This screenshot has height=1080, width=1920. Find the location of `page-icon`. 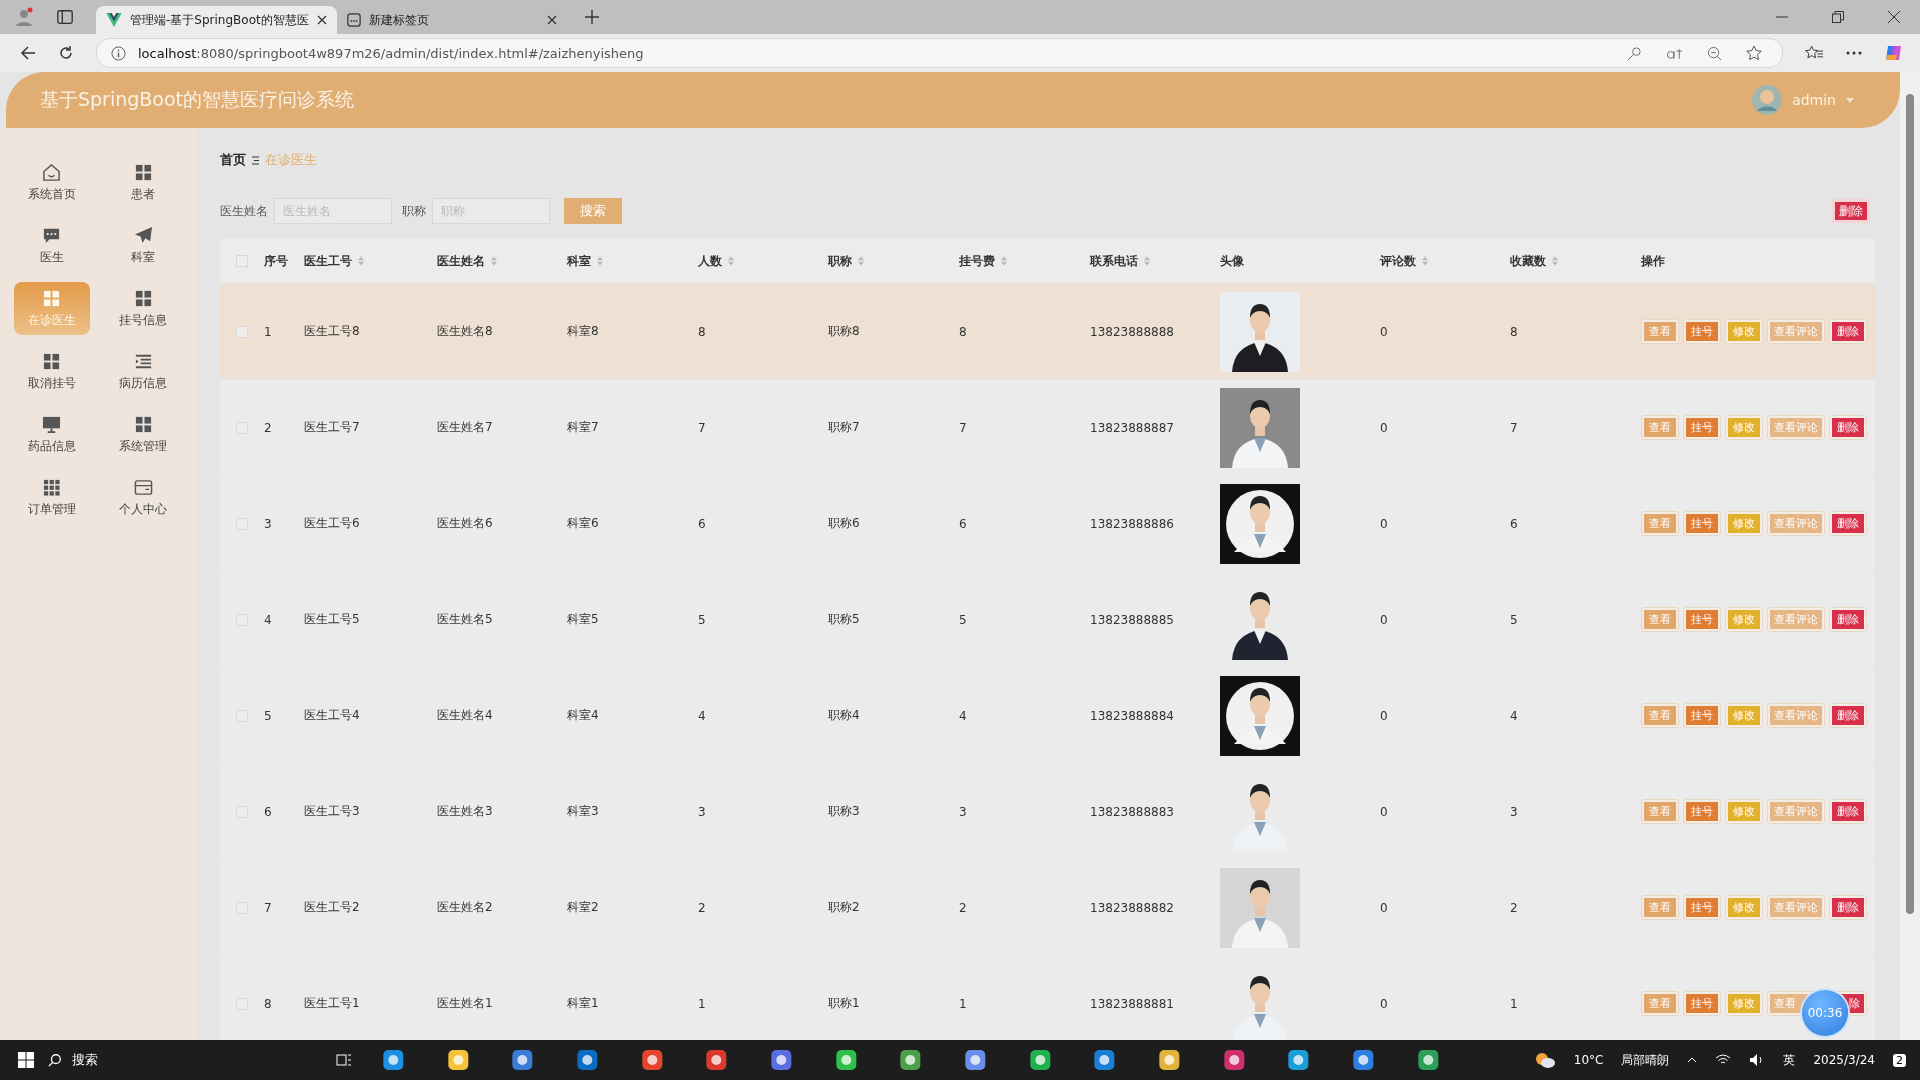

page-icon is located at coordinates (353, 20).